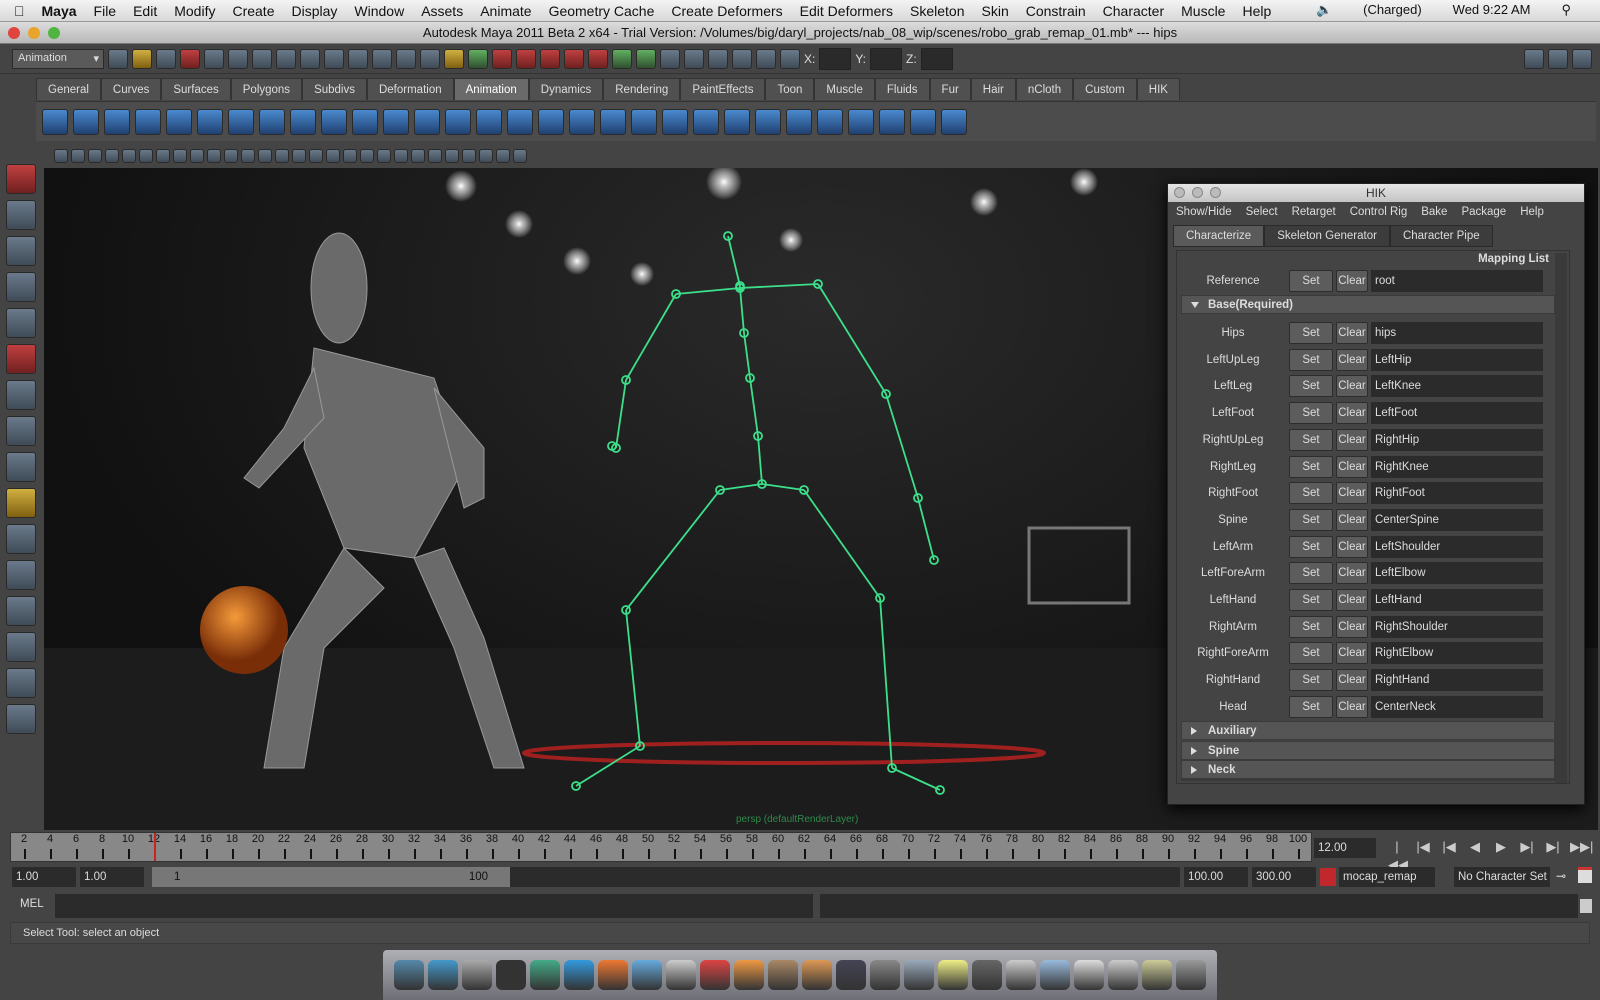 This screenshot has width=1600, height=1000. Describe the element at coordinates (937, 11) in the screenshot. I see `menu-skeleton: Skeleton` at that location.